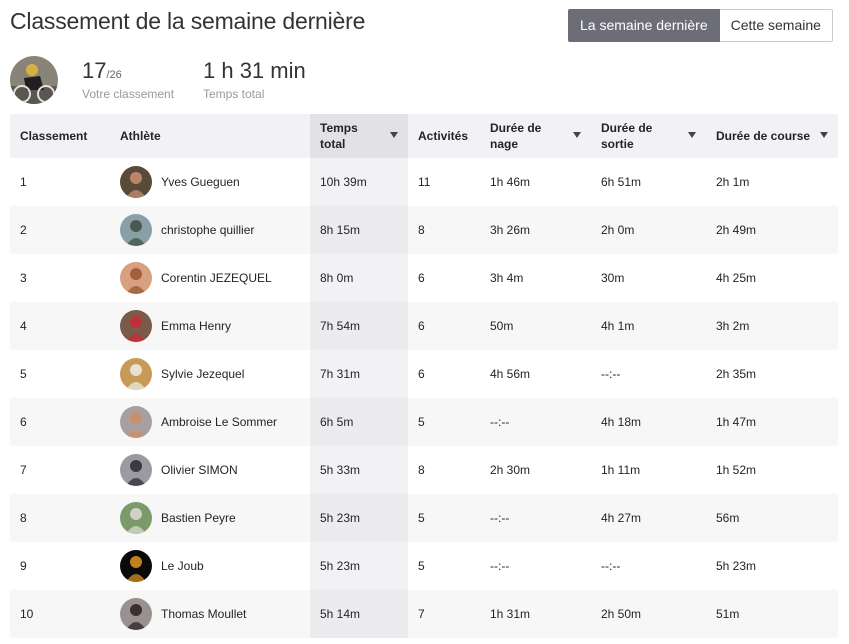 The image size is (849, 644). What do you see at coordinates (128, 79) in the screenshot?
I see `rank-stat: 17/26 Votre classement` at bounding box center [128, 79].